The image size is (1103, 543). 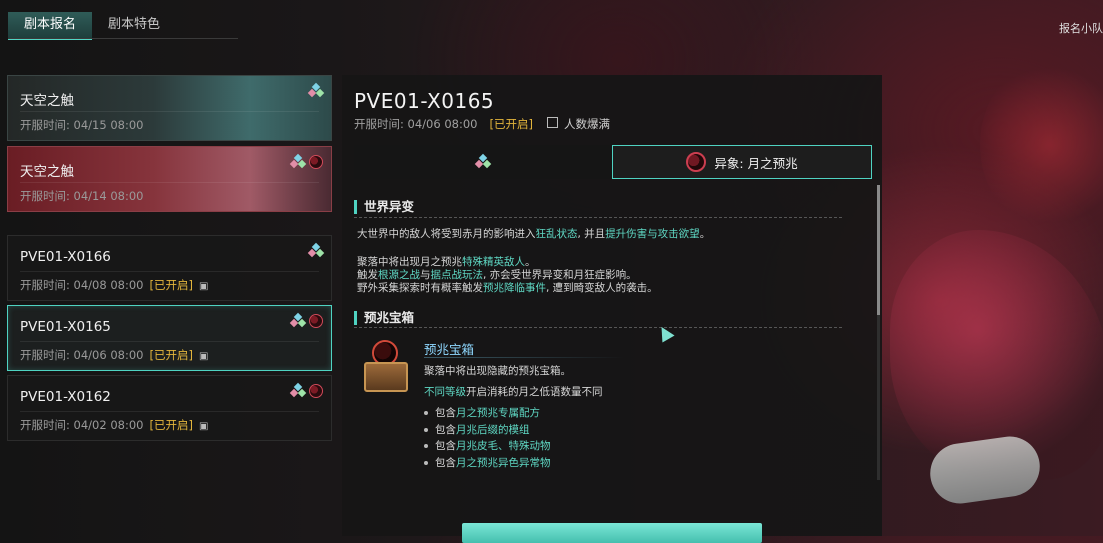 I want to click on server-name: PVE01-X0165, so click(x=65, y=327).